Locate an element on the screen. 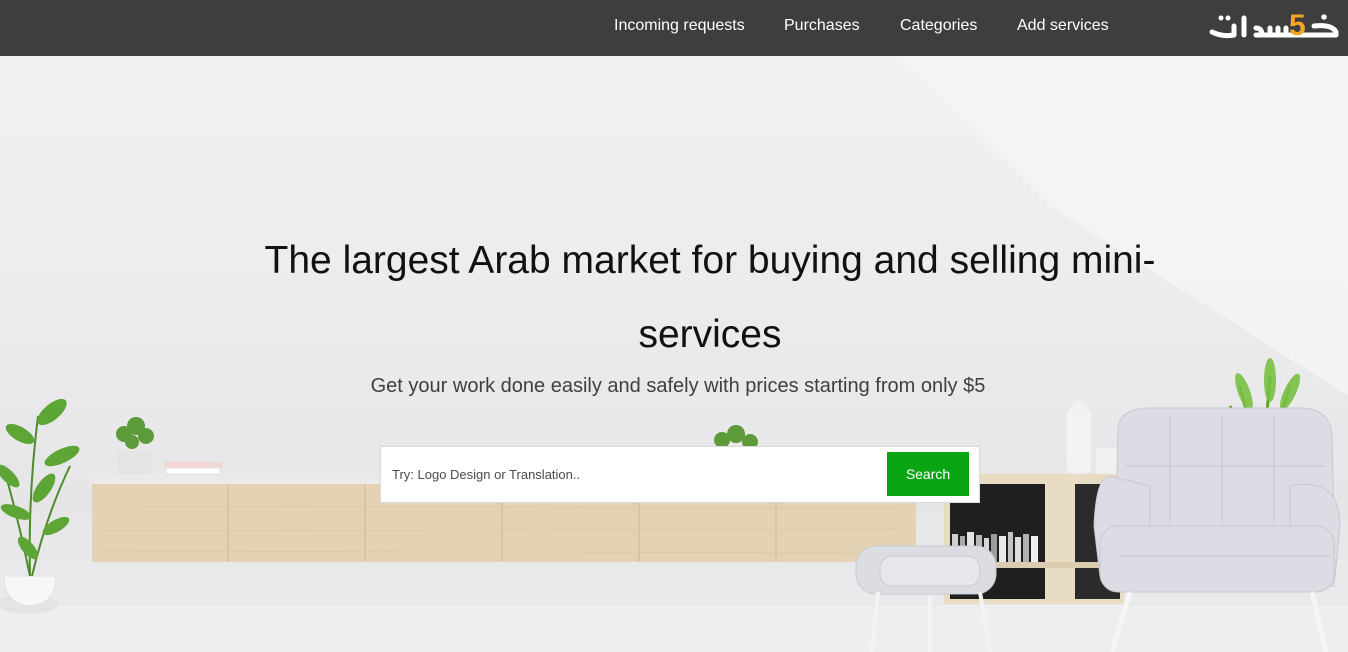 This screenshot has width=1348, height=652. search-input is located at coordinates (632, 474).